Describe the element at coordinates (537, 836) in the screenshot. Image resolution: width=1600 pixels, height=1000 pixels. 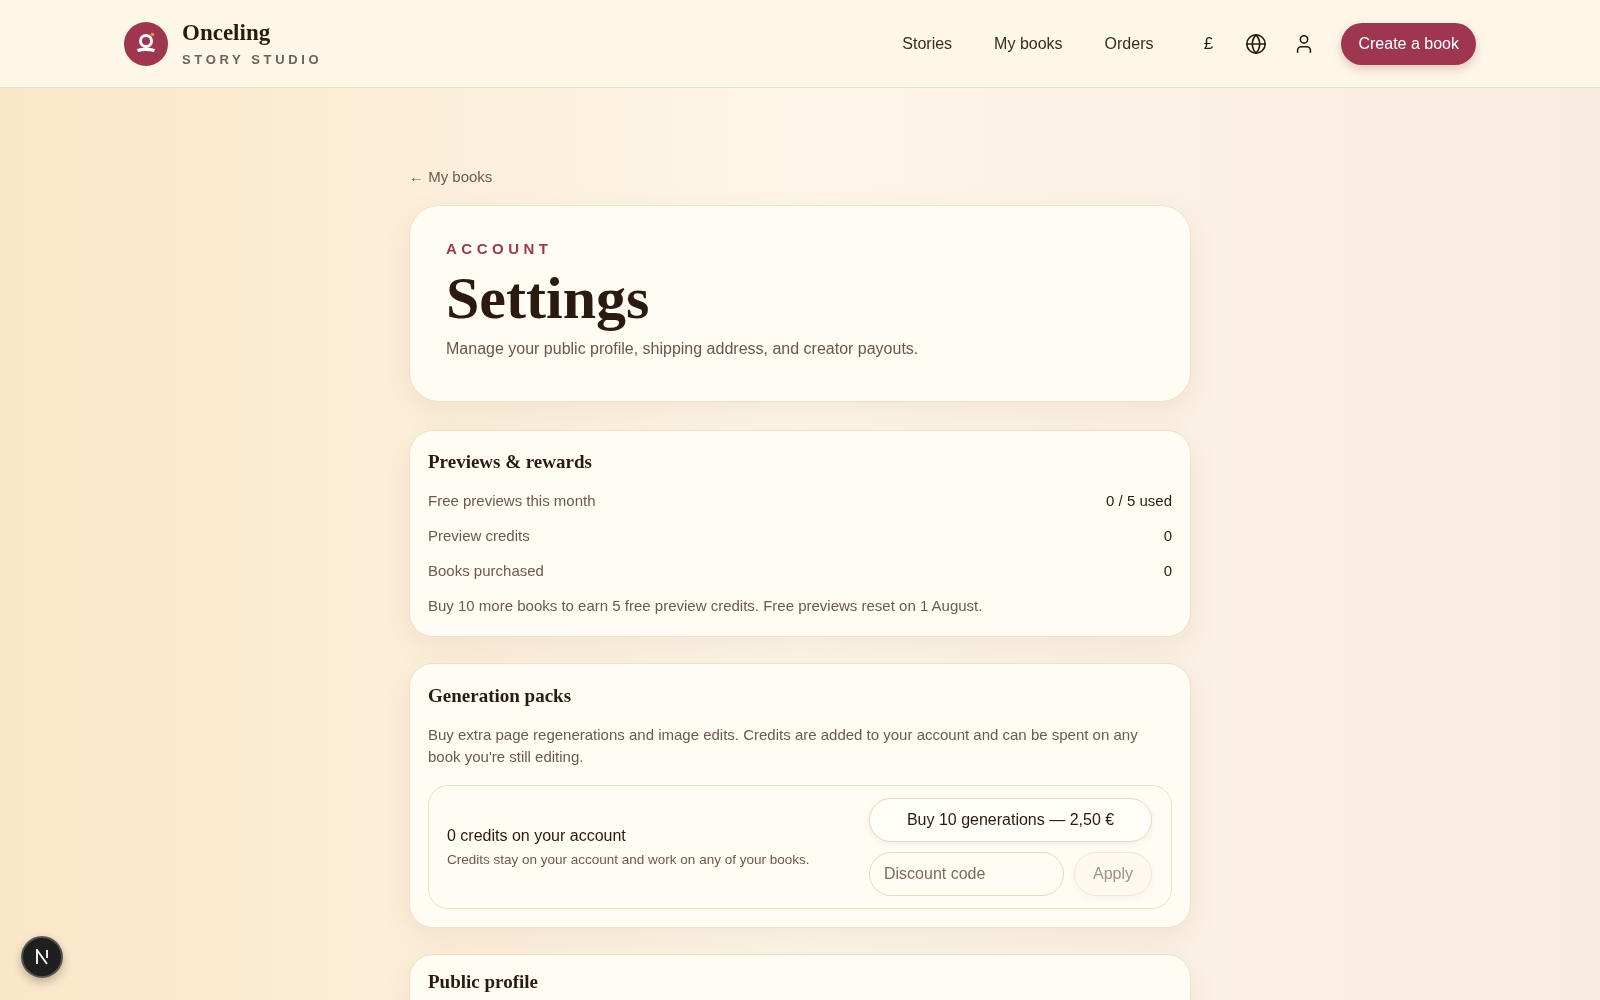
I see `credits-balance: 0 credits on your account` at that location.